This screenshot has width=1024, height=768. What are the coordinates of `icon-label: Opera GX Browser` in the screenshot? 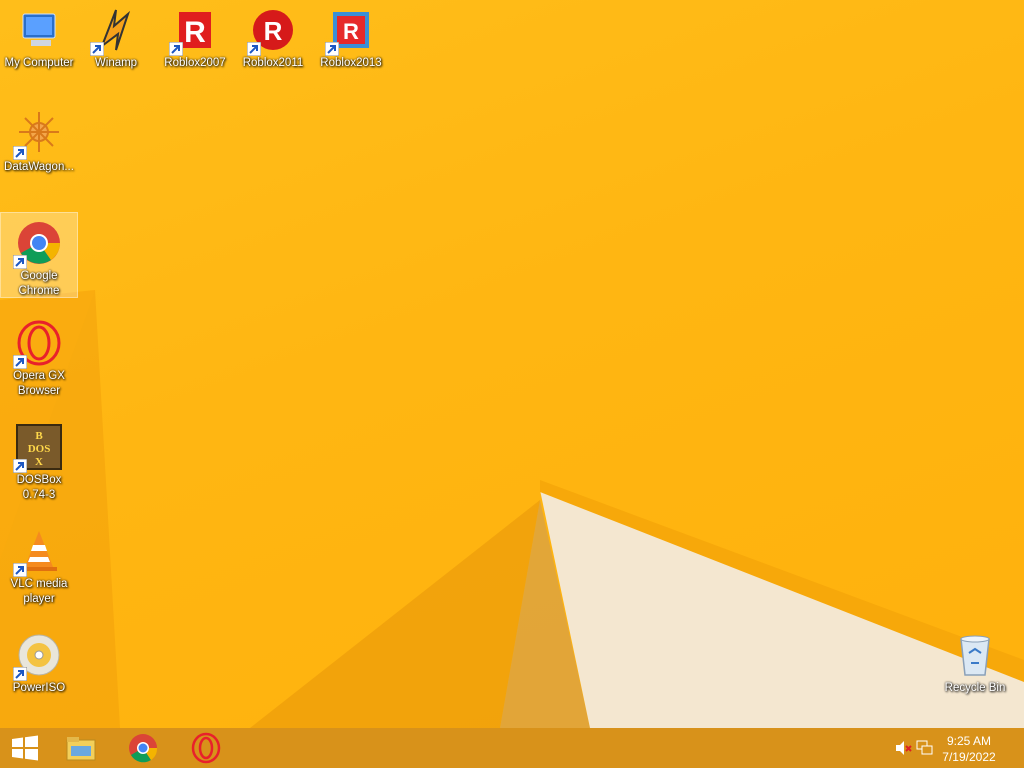 It's located at (39, 383).